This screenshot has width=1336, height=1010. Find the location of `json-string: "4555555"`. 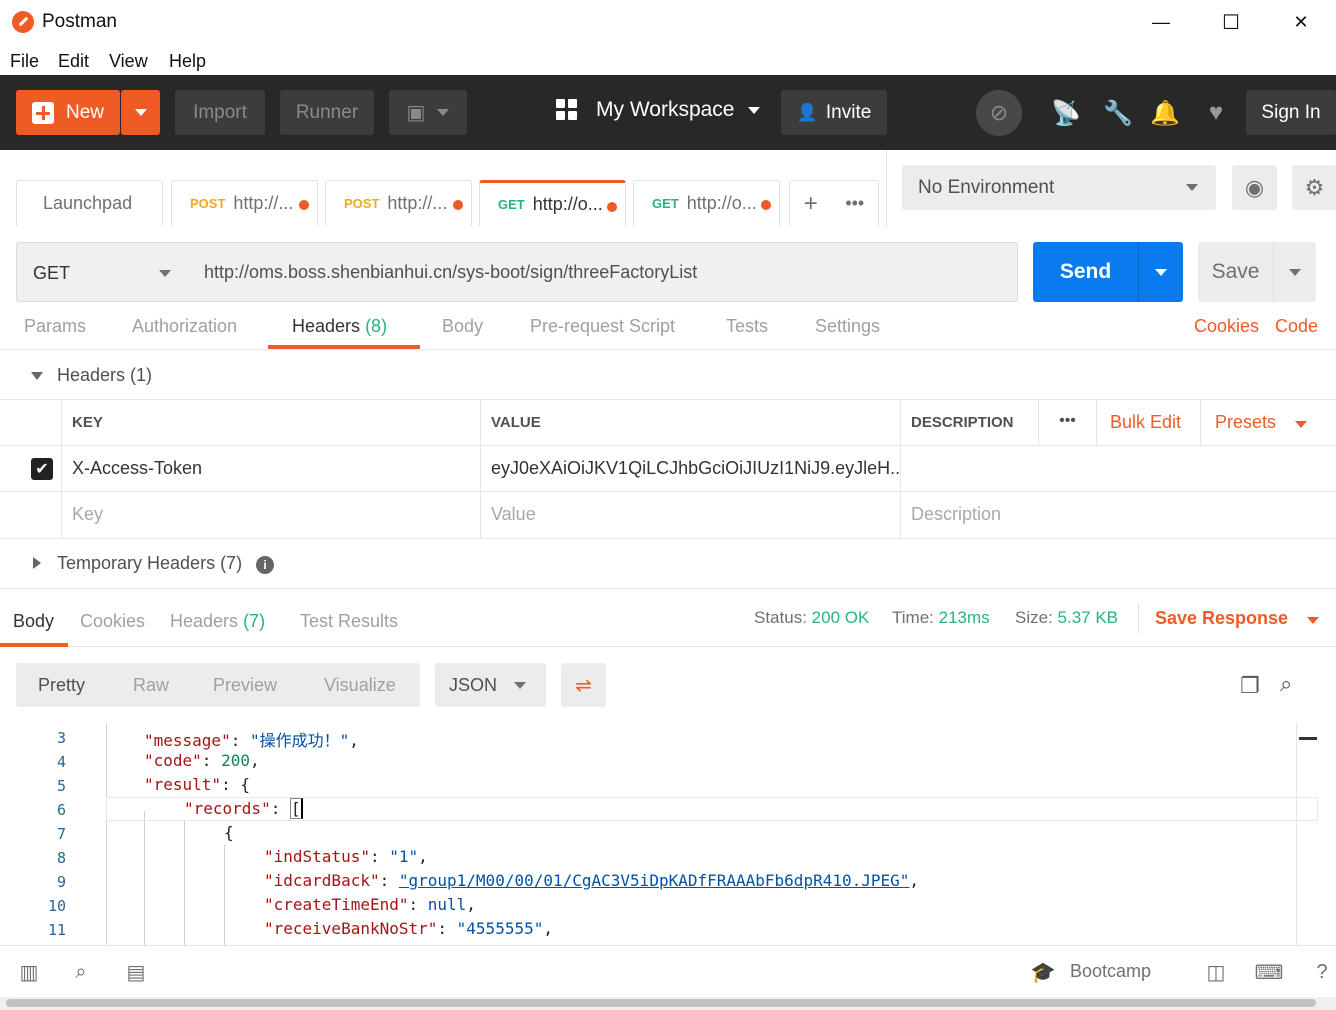

json-string: "4555555" is located at coordinates (500, 928).